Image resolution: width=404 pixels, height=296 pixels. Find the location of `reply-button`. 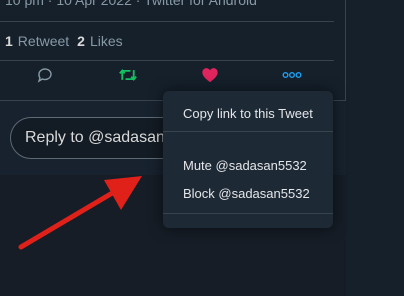

reply-button is located at coordinates (45, 75).